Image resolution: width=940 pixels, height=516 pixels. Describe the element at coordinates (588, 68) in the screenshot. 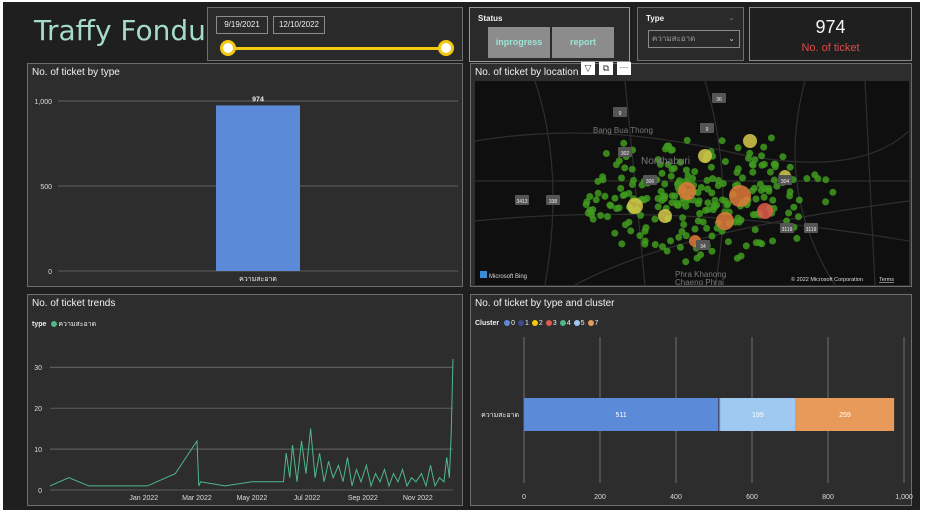

I see `filter-icon: ▽` at that location.